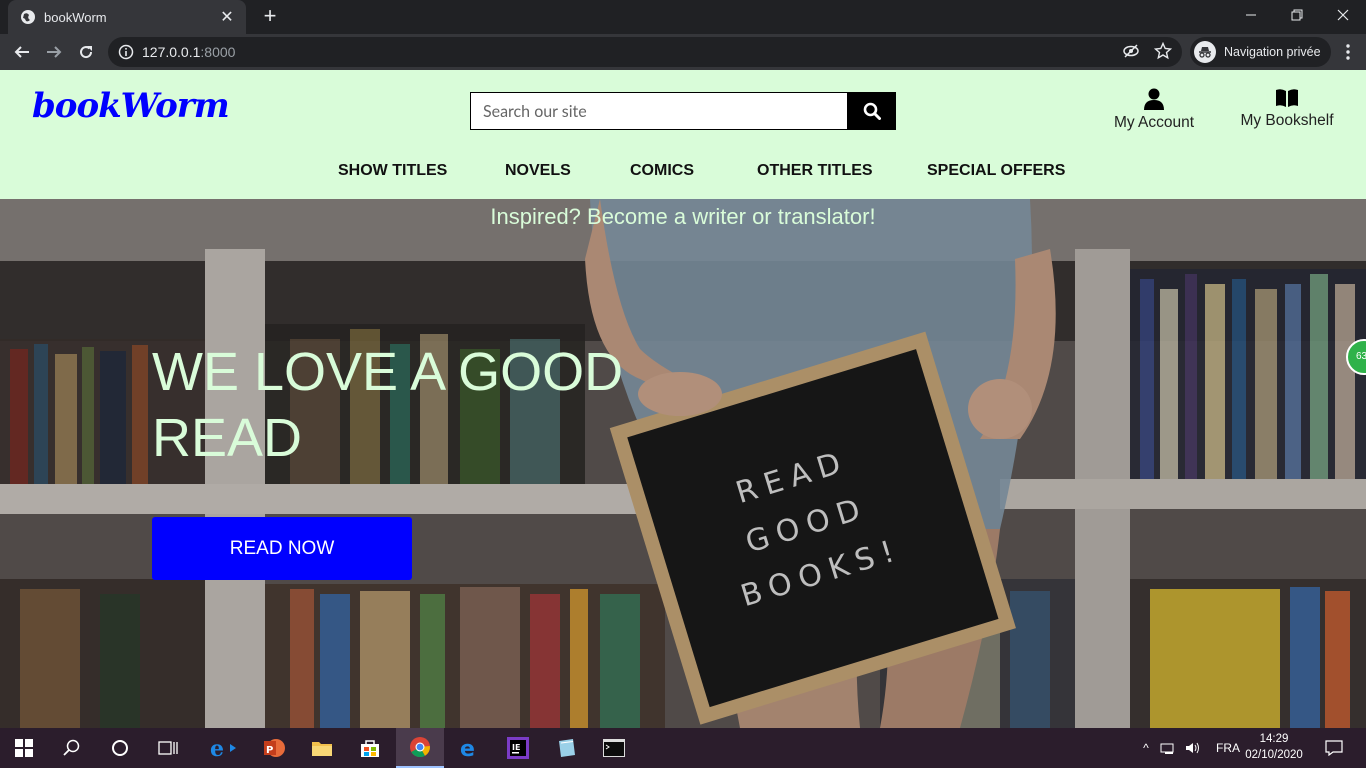 Image resolution: width=1366 pixels, height=768 pixels. I want to click on svg-text: IE, so click(516, 747).